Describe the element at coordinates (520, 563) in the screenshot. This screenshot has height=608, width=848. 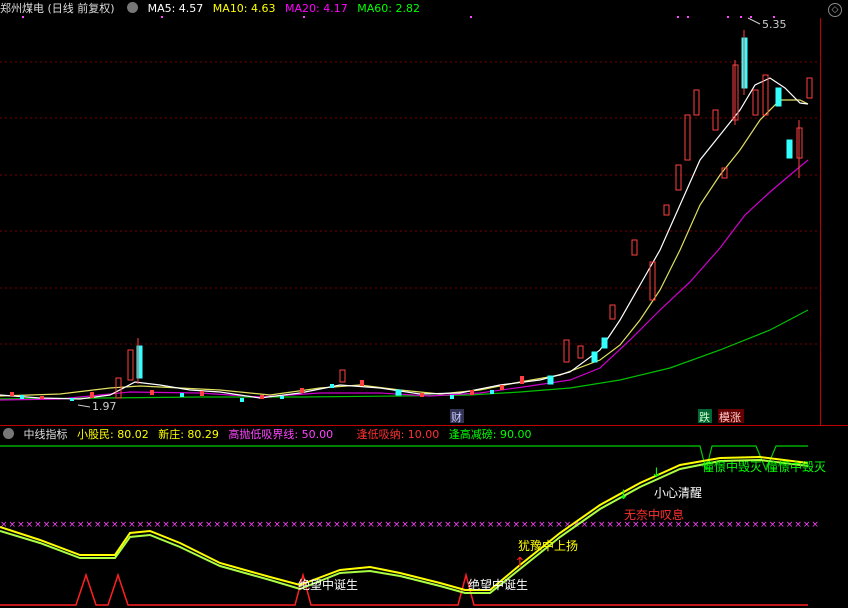
I see `buy-arrow-icon: ↑` at that location.